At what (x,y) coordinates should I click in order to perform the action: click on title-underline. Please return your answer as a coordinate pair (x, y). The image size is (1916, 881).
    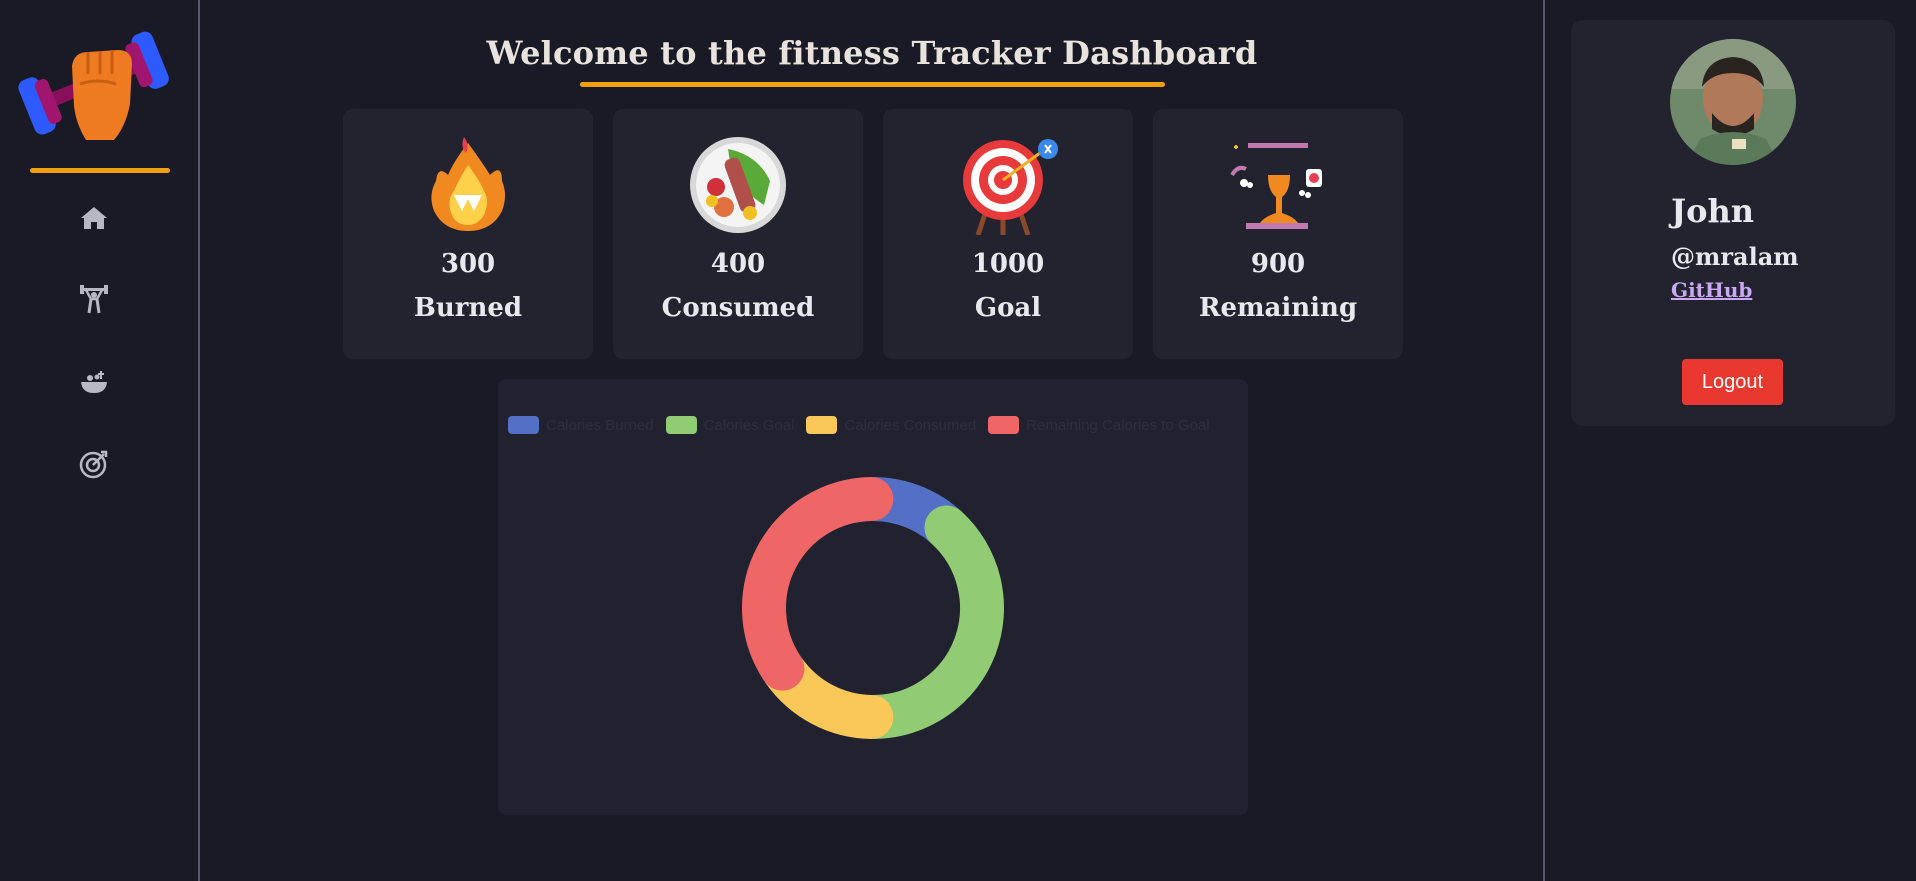
    Looking at the image, I should click on (872, 84).